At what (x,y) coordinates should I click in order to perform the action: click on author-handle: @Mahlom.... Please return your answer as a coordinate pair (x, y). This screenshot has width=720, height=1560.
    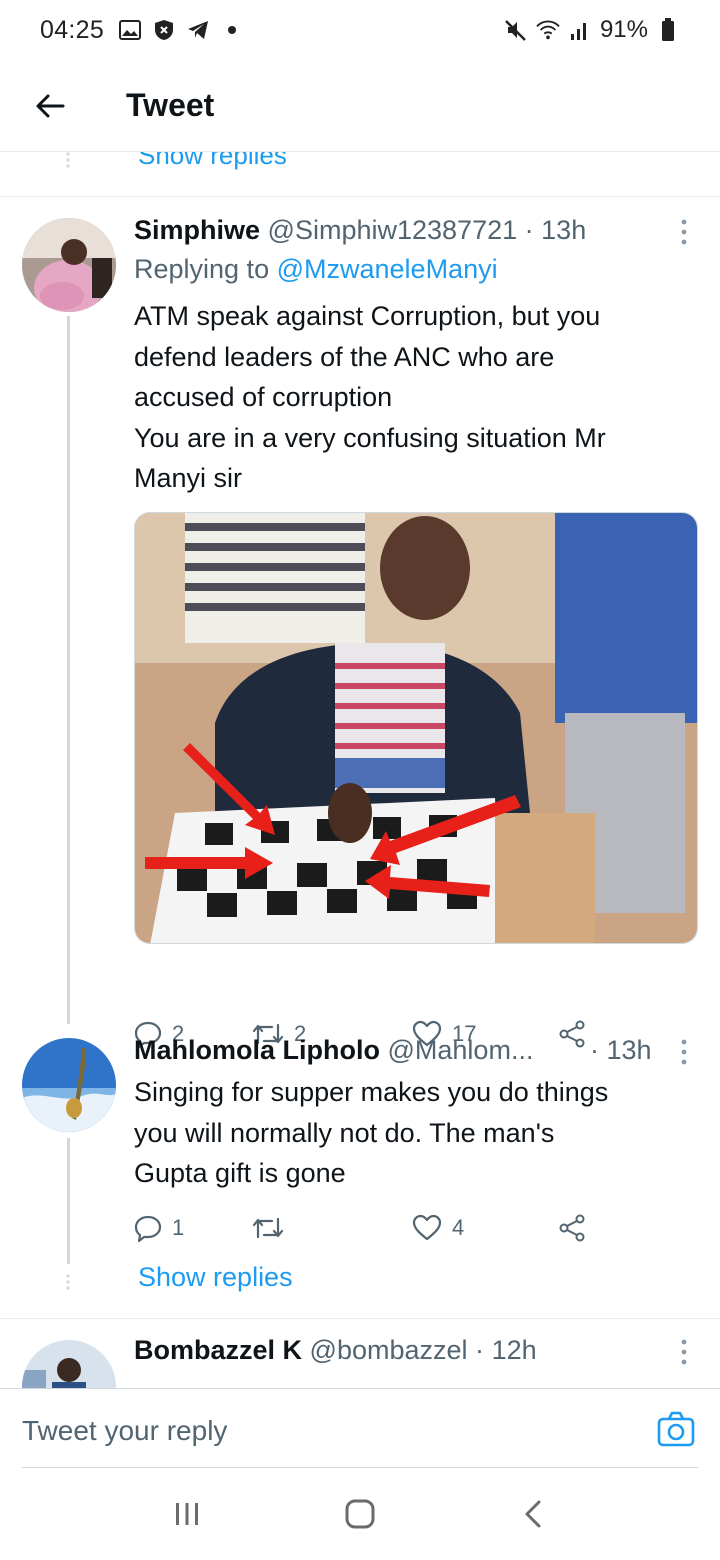
    Looking at the image, I should click on (461, 1050).